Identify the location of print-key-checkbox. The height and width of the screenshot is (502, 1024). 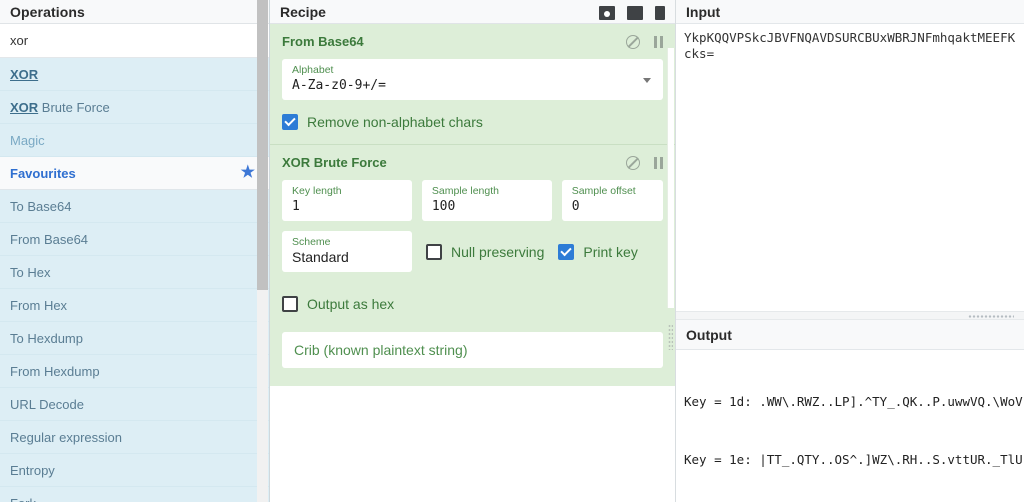
(566, 251).